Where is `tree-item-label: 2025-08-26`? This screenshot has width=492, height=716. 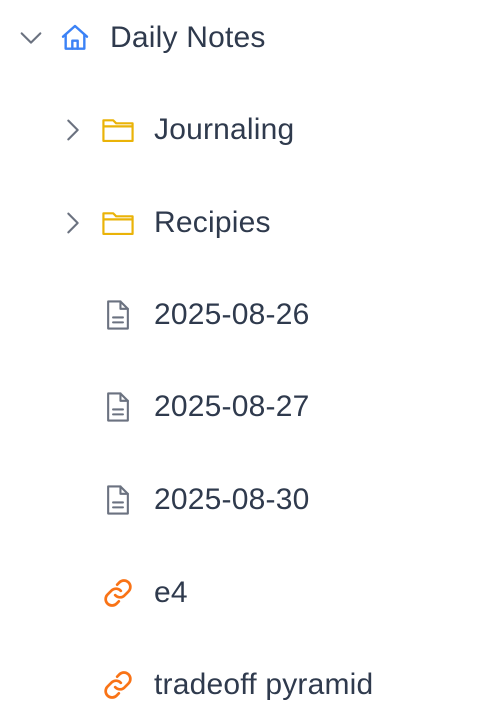
tree-item-label: 2025-08-26 is located at coordinates (232, 314).